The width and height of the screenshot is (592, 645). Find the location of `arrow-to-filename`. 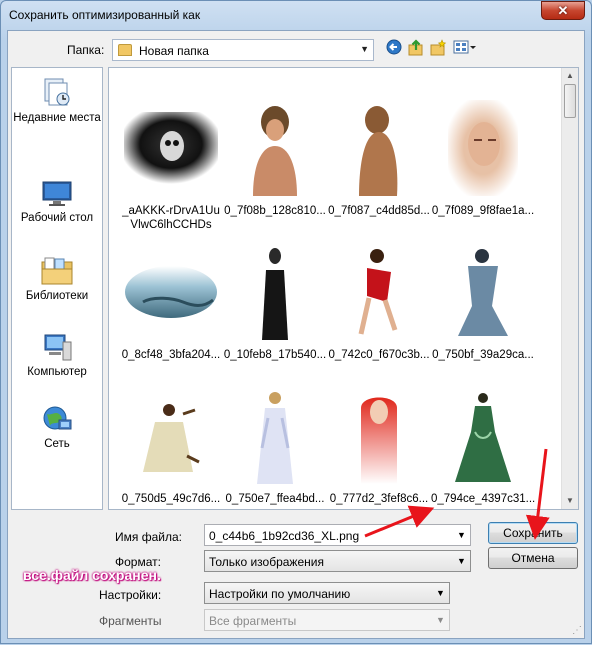

arrow-to-filename is located at coordinates (399, 521).